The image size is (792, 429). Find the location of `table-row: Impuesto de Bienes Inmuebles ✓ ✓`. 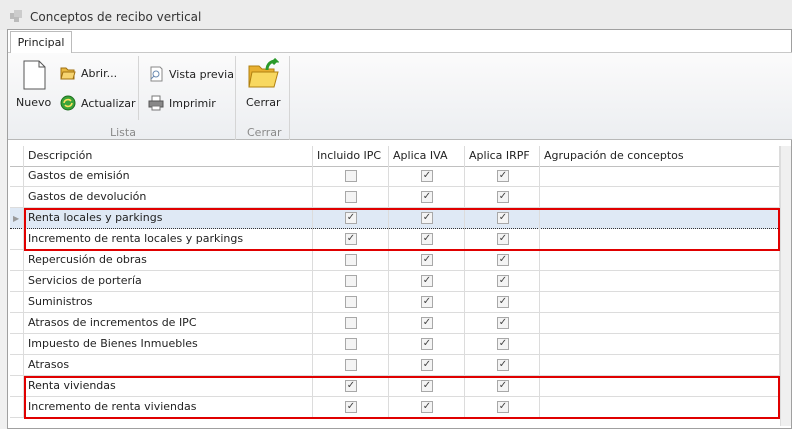

table-row: Impuesto de Bienes Inmuebles ✓ ✓ is located at coordinates (395, 344).